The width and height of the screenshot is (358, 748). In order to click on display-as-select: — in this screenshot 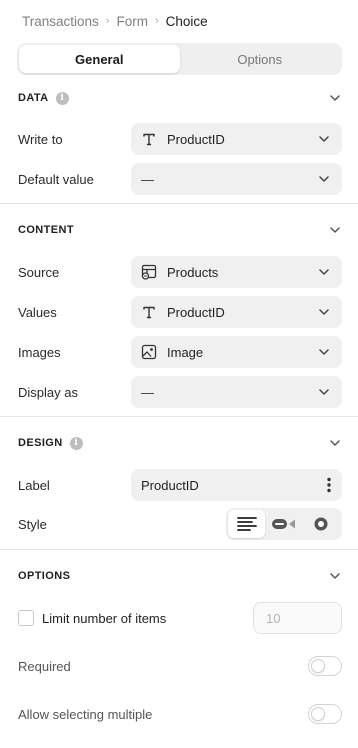, I will do `click(236, 392)`.